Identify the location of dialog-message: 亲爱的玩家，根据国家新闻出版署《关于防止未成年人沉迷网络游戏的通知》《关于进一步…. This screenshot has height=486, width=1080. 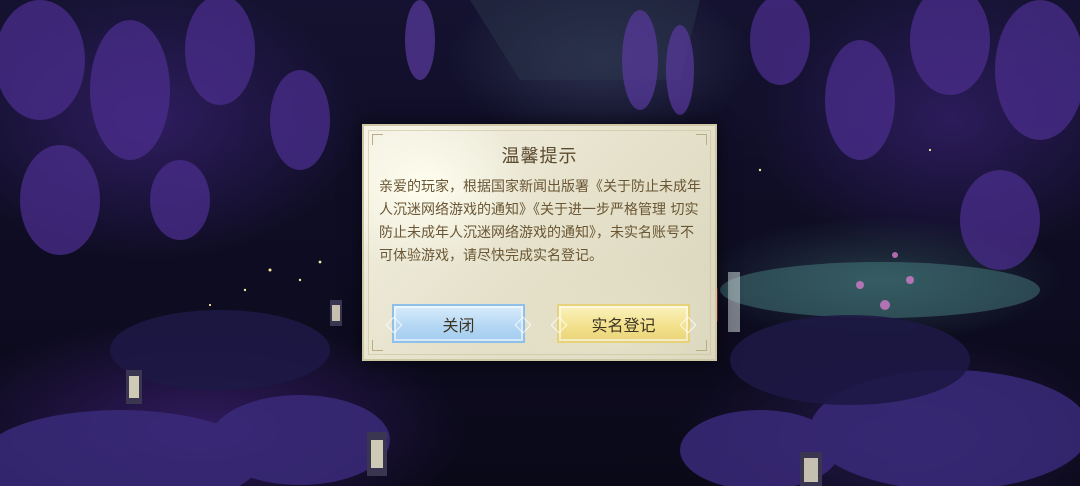
(540, 221).